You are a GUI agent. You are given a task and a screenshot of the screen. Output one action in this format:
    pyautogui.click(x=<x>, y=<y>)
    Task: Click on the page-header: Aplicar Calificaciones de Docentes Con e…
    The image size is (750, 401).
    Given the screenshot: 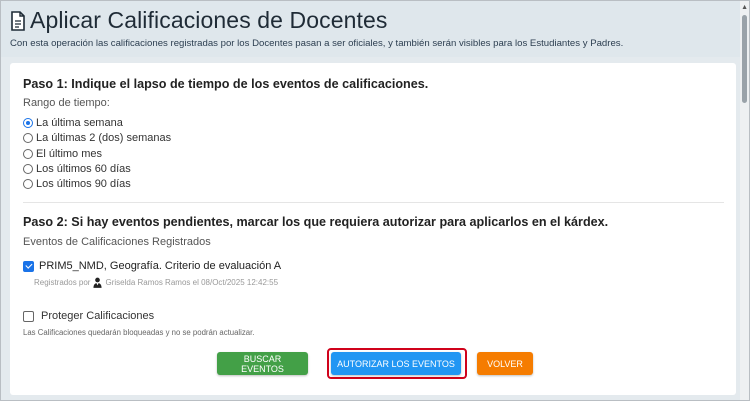 What is the action you would take?
    pyautogui.click(x=371, y=29)
    